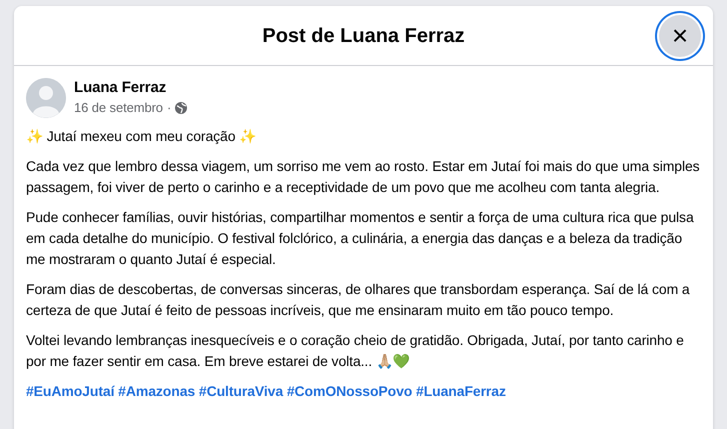 Image resolution: width=727 pixels, height=429 pixels. Describe the element at coordinates (46, 98) in the screenshot. I see `avatar-icon` at that location.